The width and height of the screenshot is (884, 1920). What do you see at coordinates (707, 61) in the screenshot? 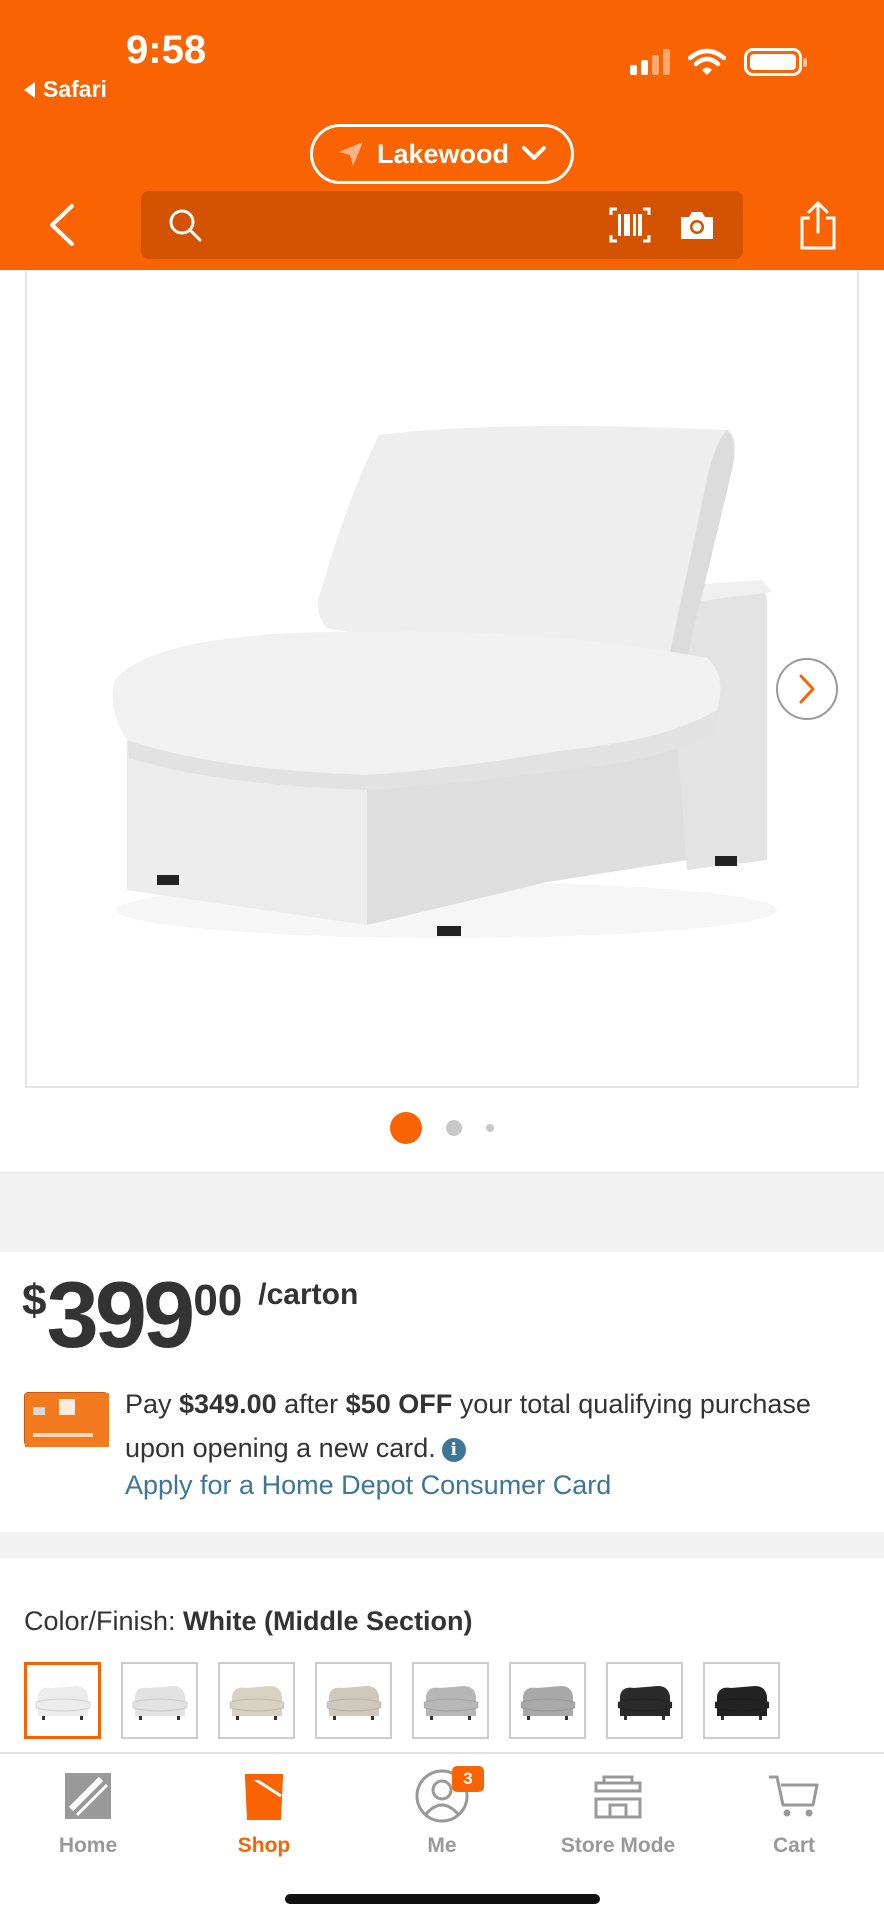
I see `wifi-icon` at bounding box center [707, 61].